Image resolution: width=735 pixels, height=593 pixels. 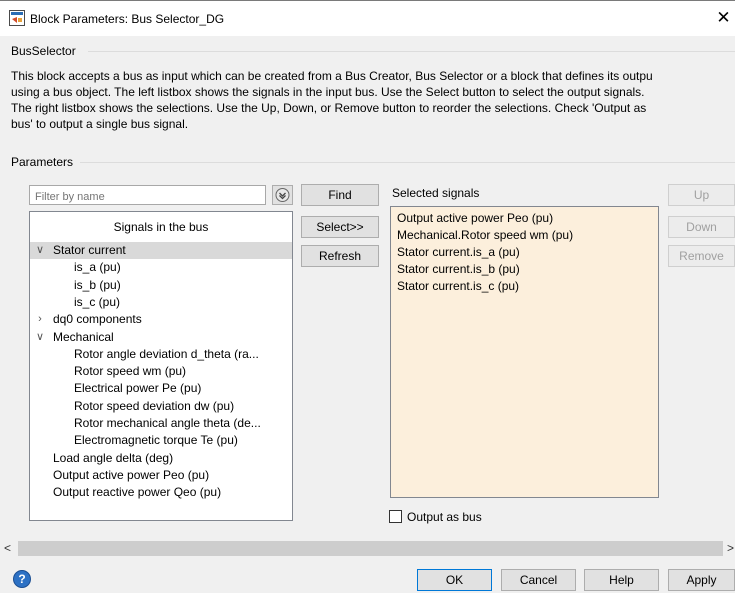 What do you see at coordinates (97, 267) in the screenshot?
I see `signal-tree-label: is_a (pu)` at bounding box center [97, 267].